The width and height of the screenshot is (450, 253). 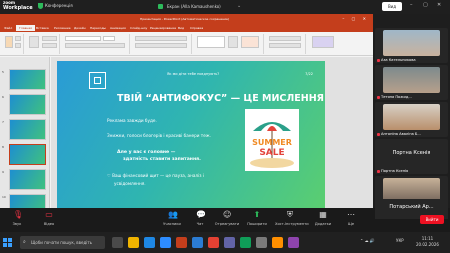 I want to click on react-button: ☺ Отреагувати, so click(x=227, y=218).